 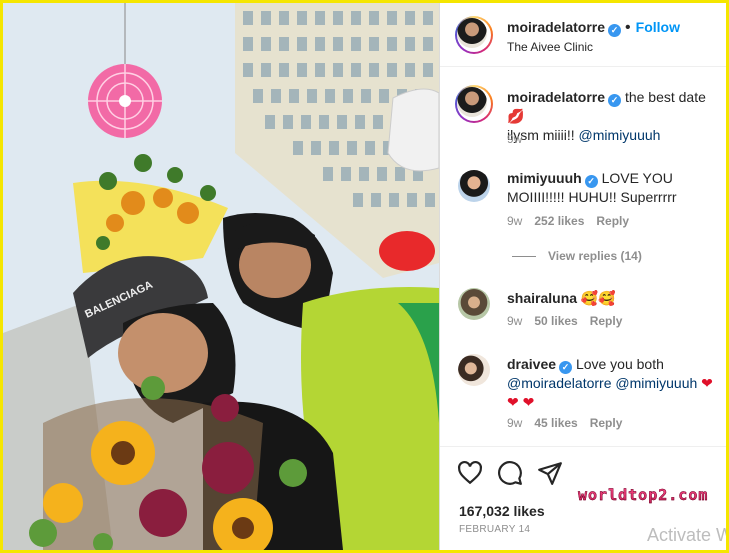 I want to click on caption-username: moiradelatorre, so click(x=556, y=97).